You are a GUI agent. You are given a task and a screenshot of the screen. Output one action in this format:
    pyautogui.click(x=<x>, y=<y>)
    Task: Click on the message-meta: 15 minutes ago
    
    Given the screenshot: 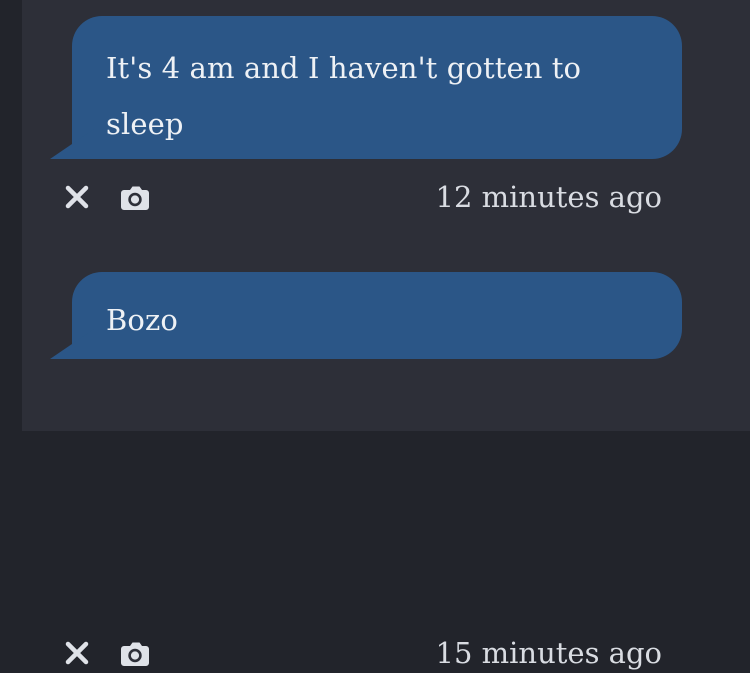 What is the action you would take?
    pyautogui.click(x=361, y=653)
    